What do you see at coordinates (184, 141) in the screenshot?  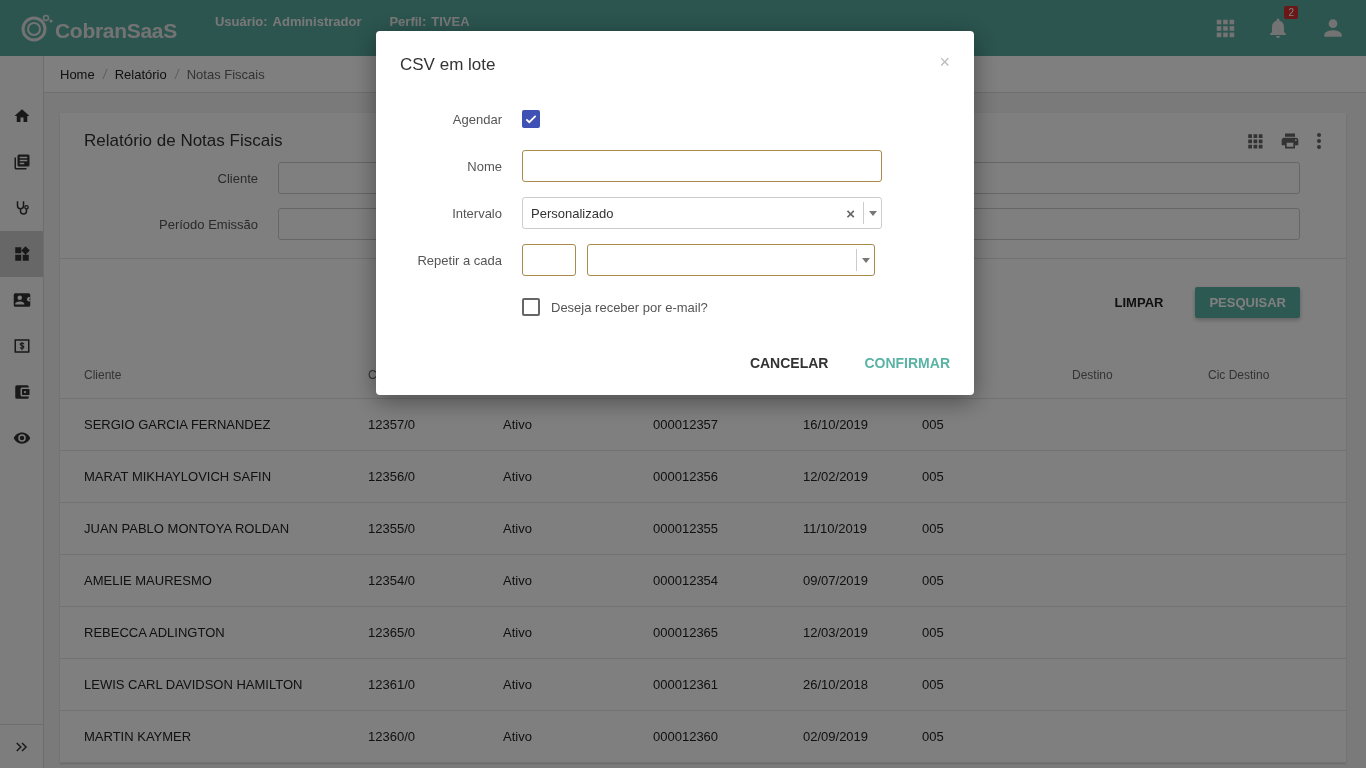 I see `report-title: Relatório de Notas Fiscais` at bounding box center [184, 141].